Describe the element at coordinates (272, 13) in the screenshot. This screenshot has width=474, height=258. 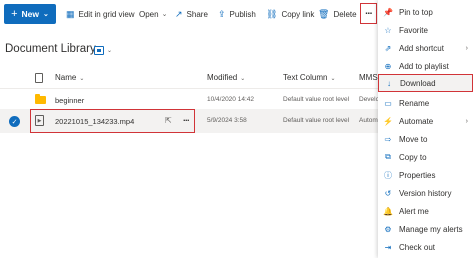
I see `link-icon: ⛓` at that location.